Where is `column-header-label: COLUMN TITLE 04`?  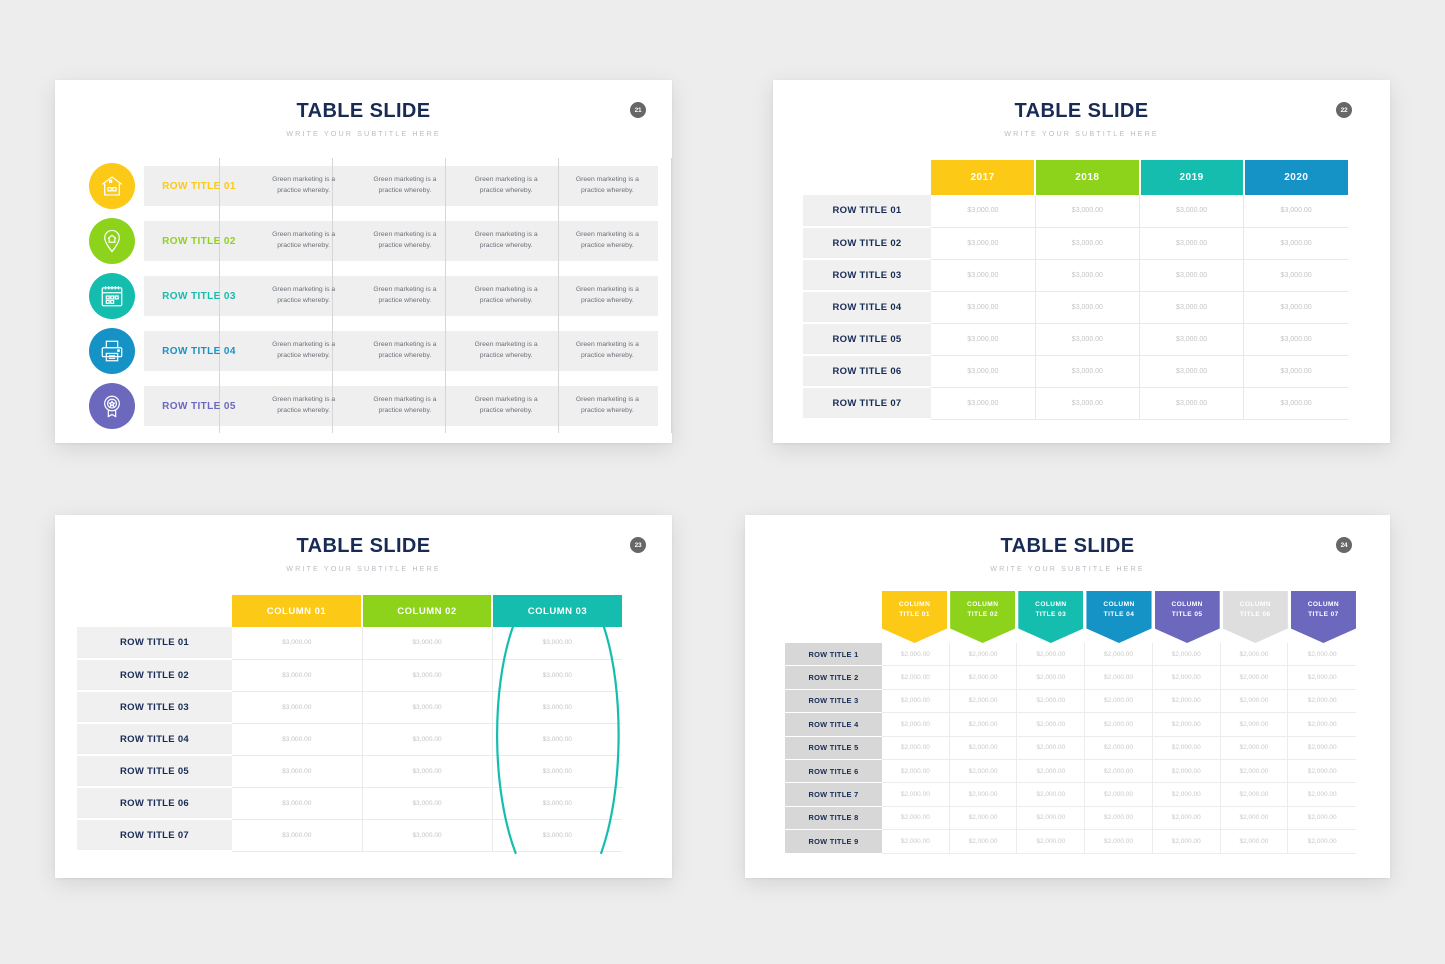
column-header-label: COLUMN TITLE 04 is located at coordinates (1119, 609).